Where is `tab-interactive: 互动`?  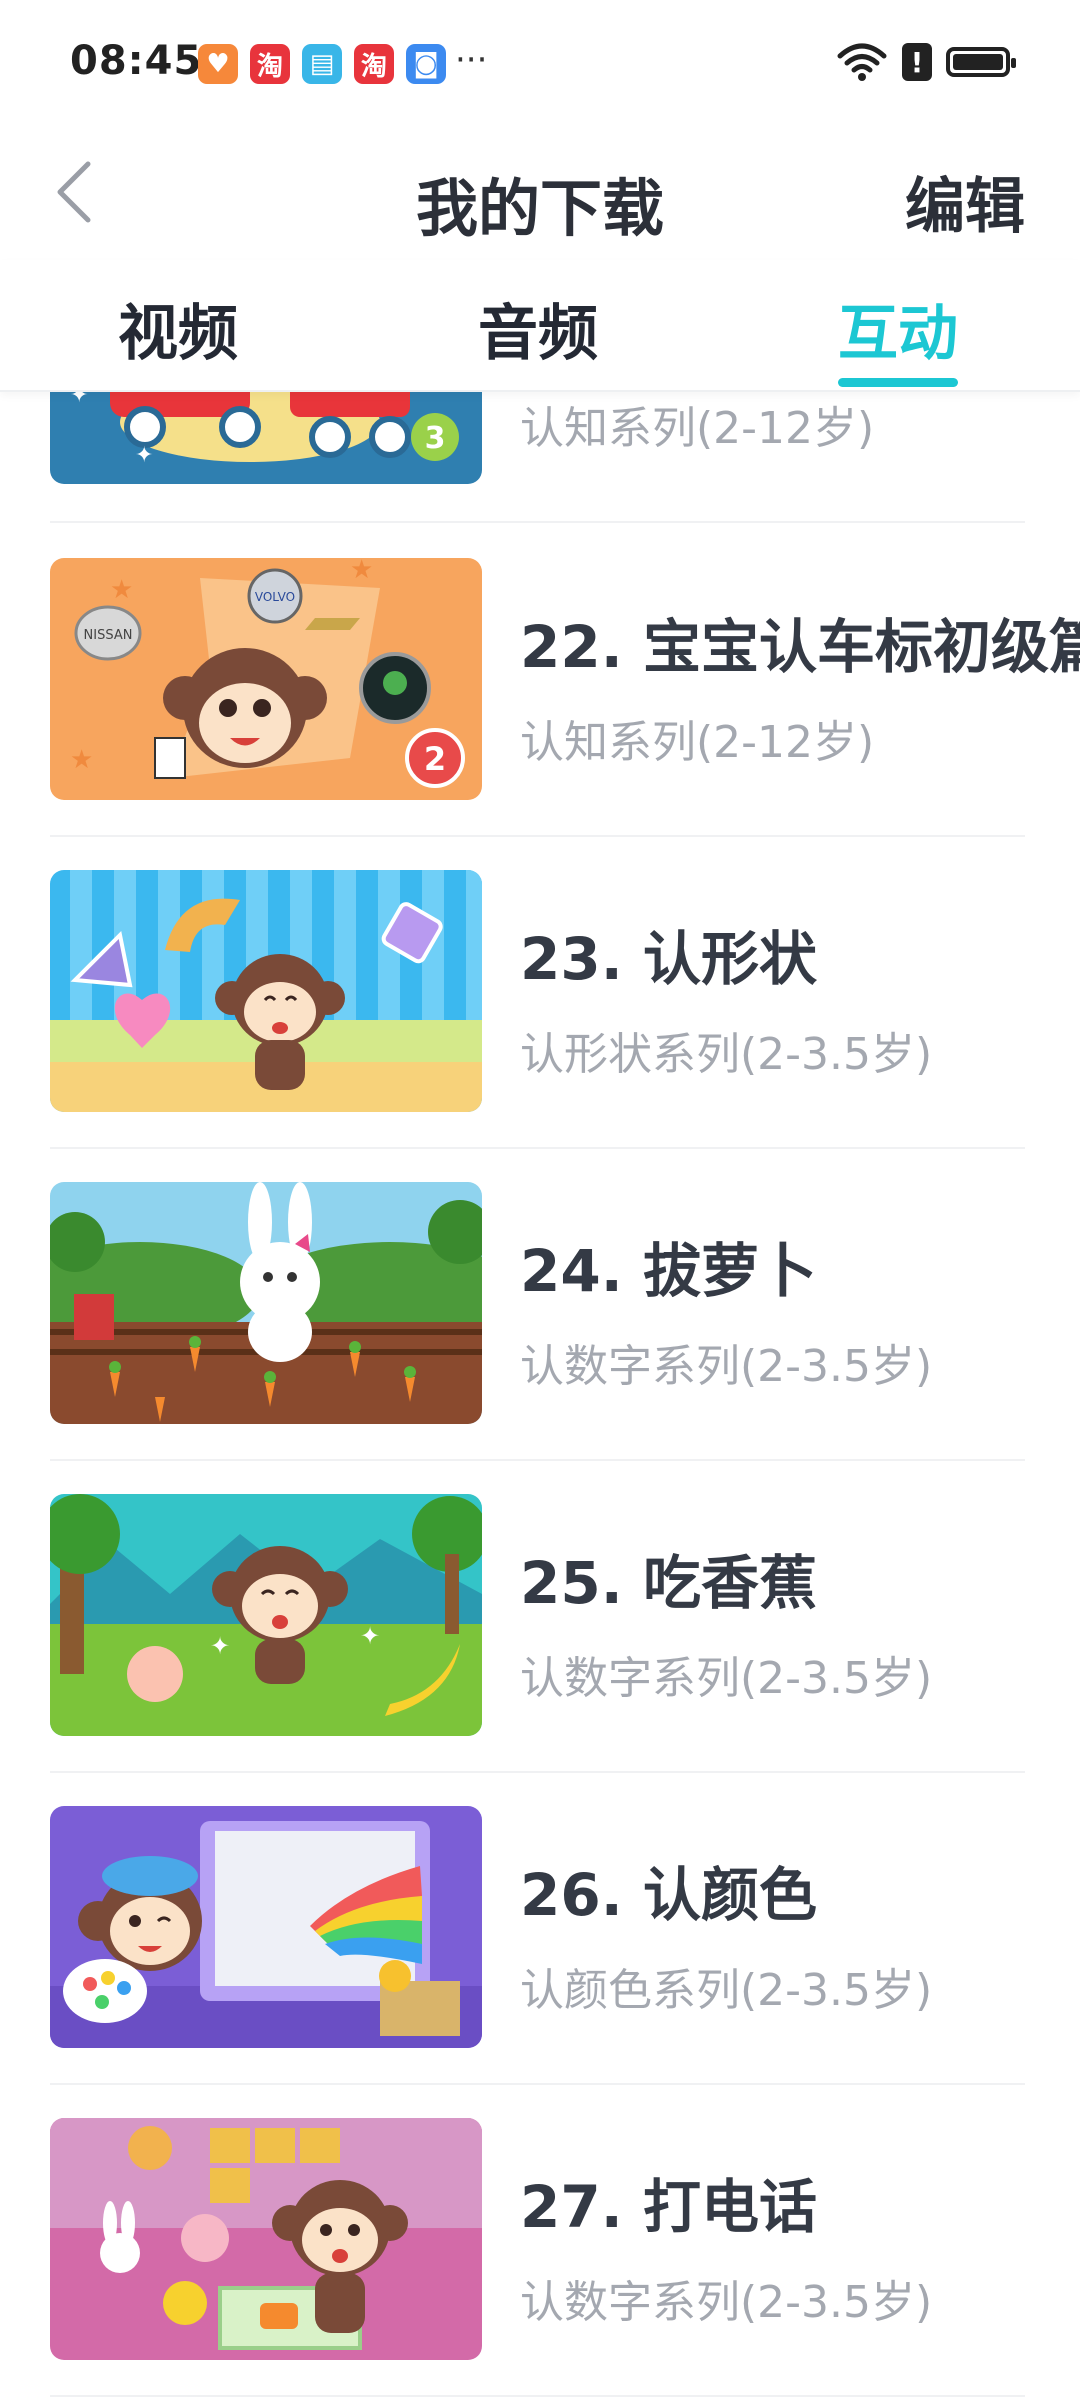 tab-interactive: 互动 is located at coordinates (898, 328).